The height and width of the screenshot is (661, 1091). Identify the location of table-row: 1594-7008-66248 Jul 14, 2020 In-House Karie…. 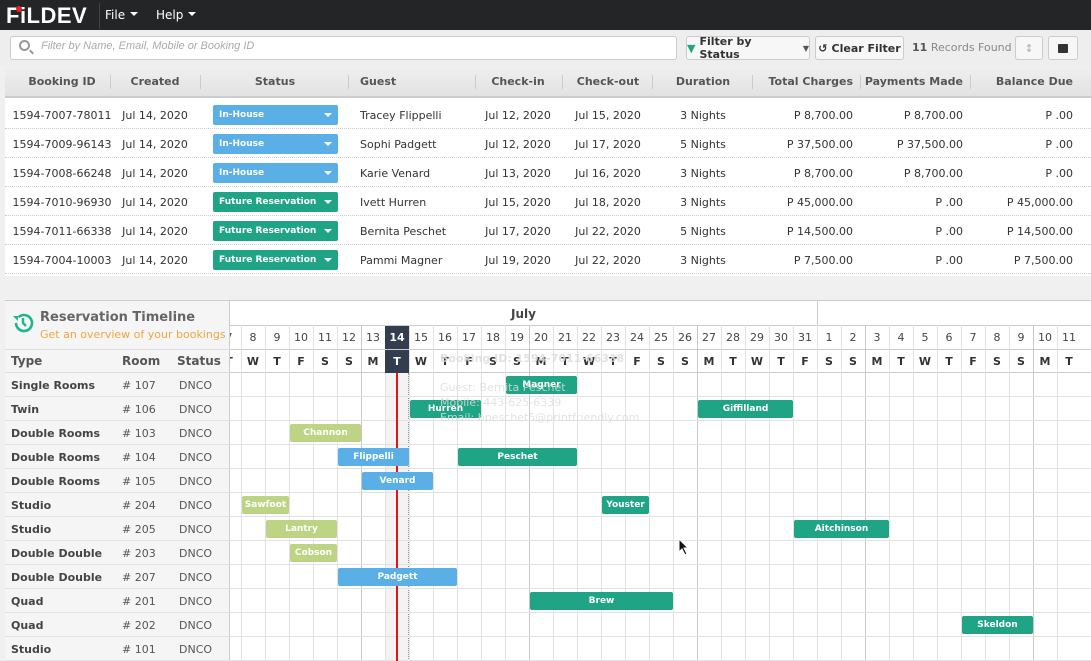
(548, 172).